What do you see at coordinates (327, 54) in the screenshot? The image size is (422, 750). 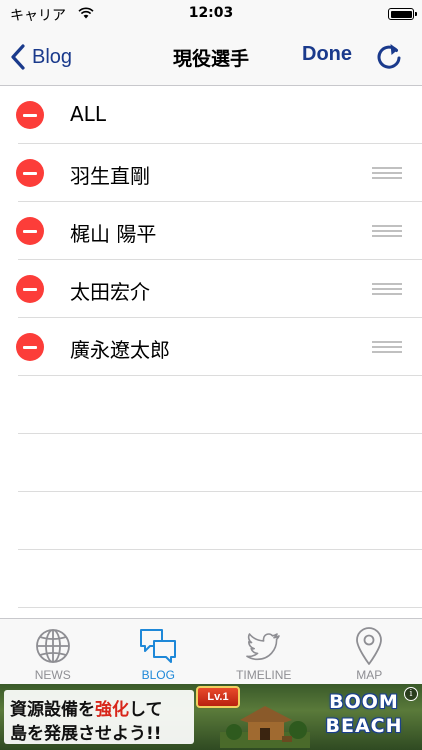 I see `done-button: Done` at bounding box center [327, 54].